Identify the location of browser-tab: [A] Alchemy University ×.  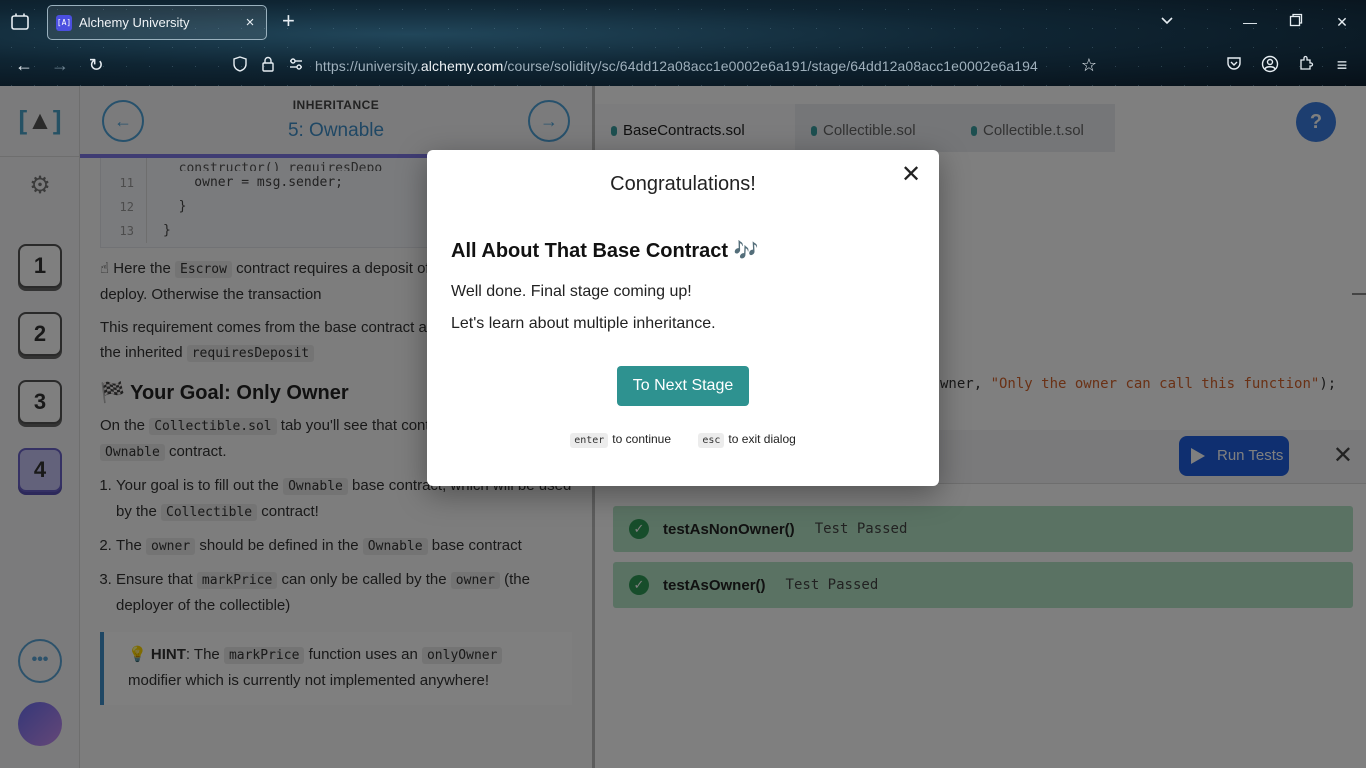
(157, 22).